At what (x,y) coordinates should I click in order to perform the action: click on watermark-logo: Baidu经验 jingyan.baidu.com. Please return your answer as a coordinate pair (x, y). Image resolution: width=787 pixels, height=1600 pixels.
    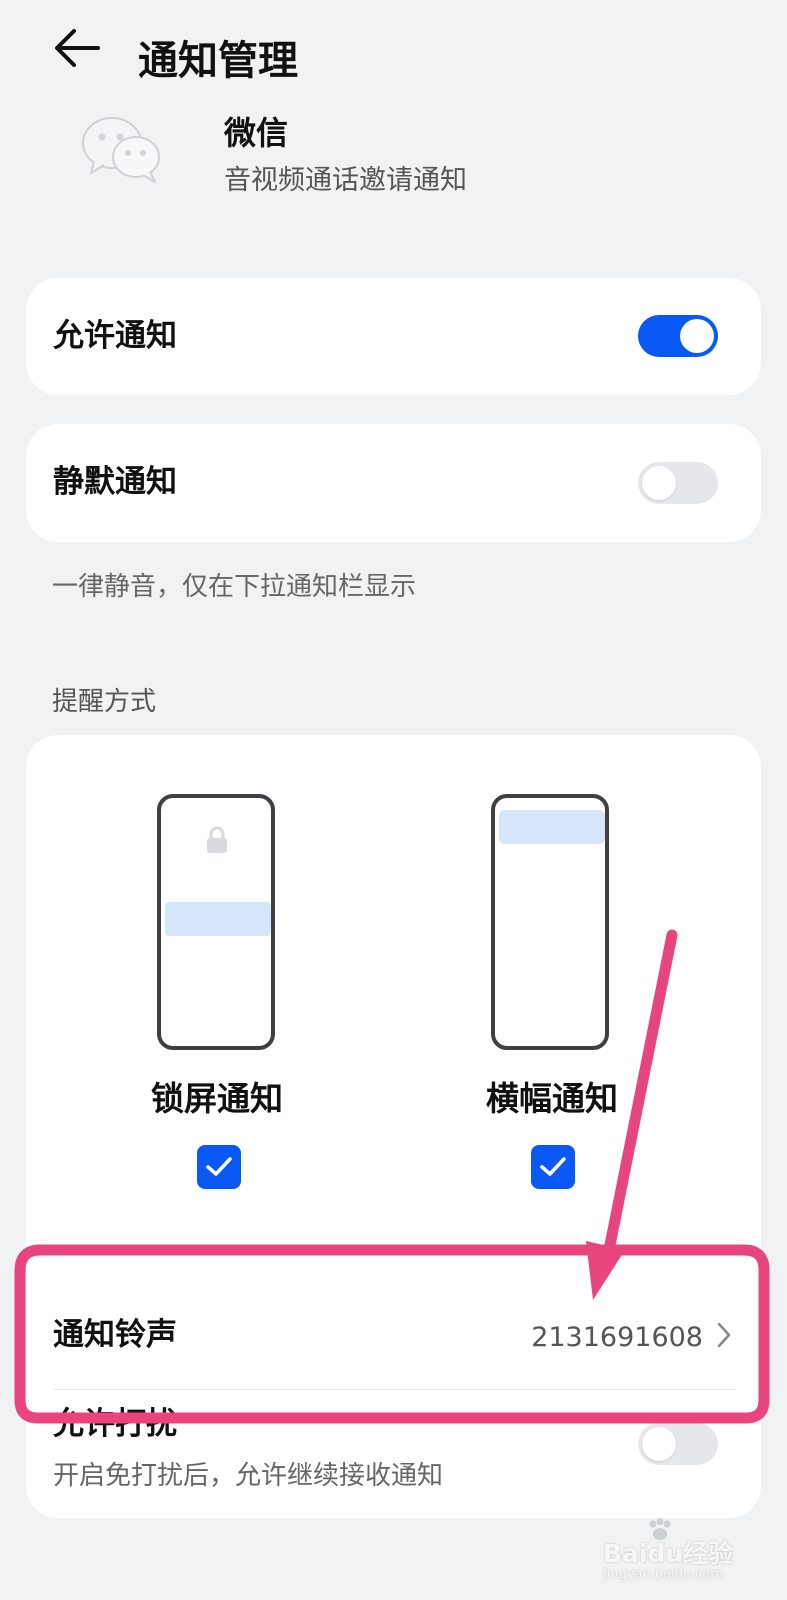
    Looking at the image, I should click on (673, 1553).